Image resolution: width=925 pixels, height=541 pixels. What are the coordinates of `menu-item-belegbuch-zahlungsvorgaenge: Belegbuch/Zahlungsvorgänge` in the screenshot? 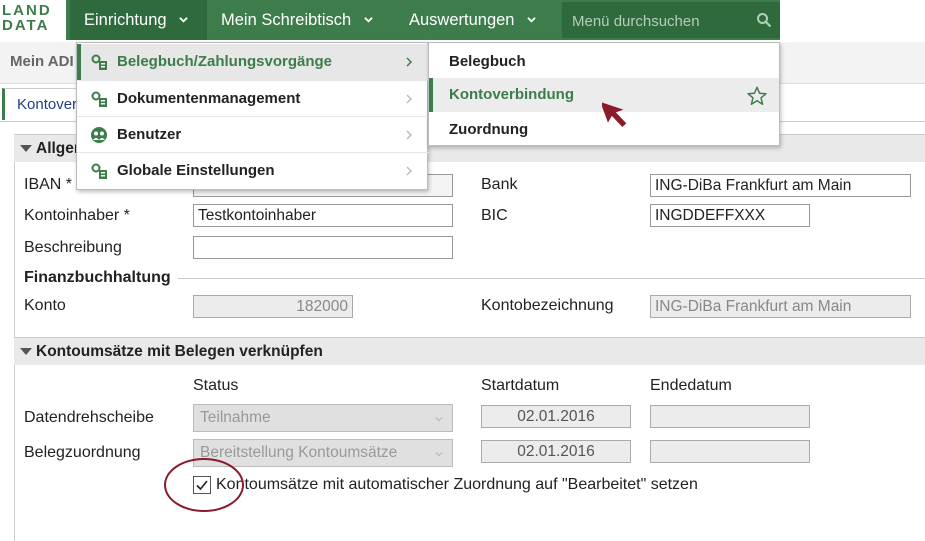 It's located at (253, 62).